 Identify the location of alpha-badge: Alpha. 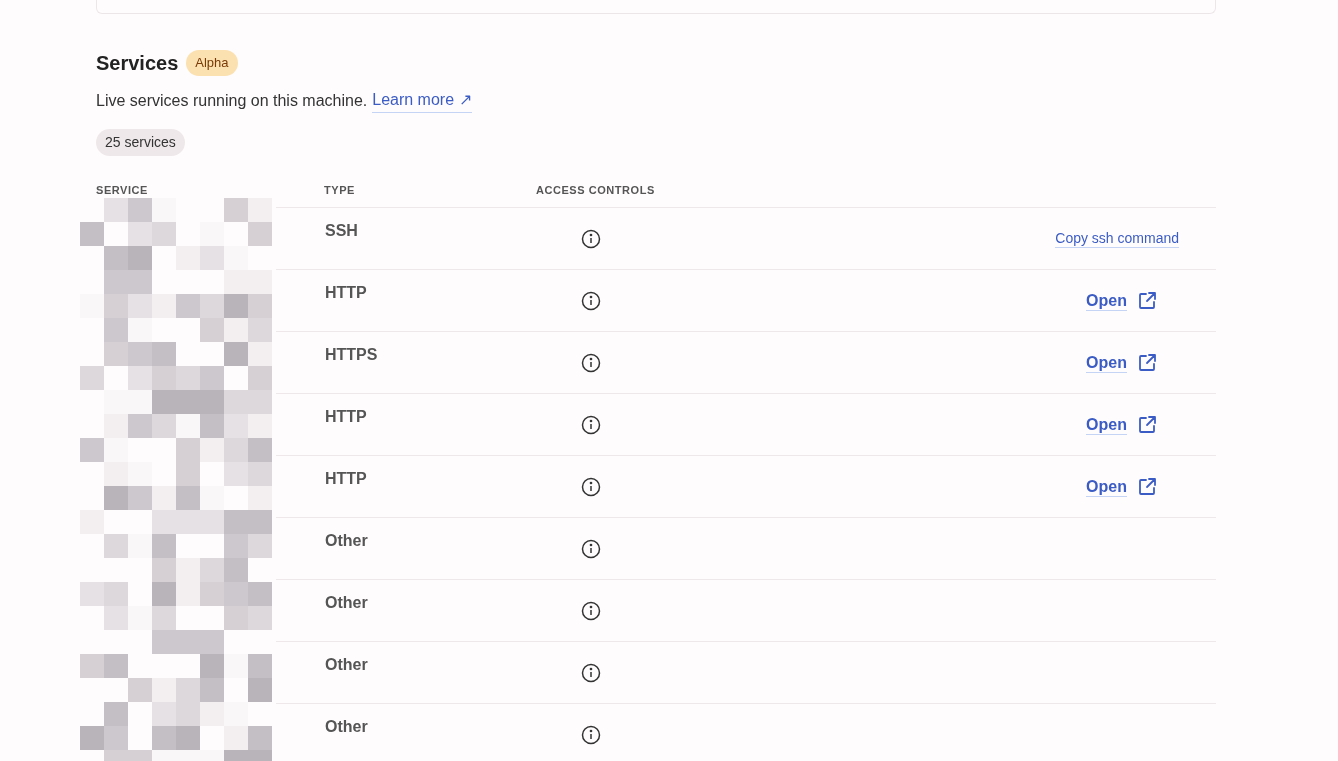
(212, 63).